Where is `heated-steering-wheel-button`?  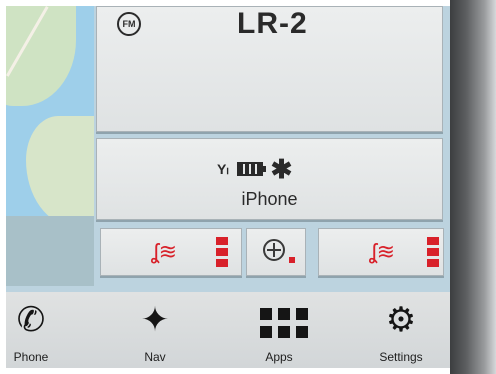 heated-steering-wheel-button is located at coordinates (276, 252).